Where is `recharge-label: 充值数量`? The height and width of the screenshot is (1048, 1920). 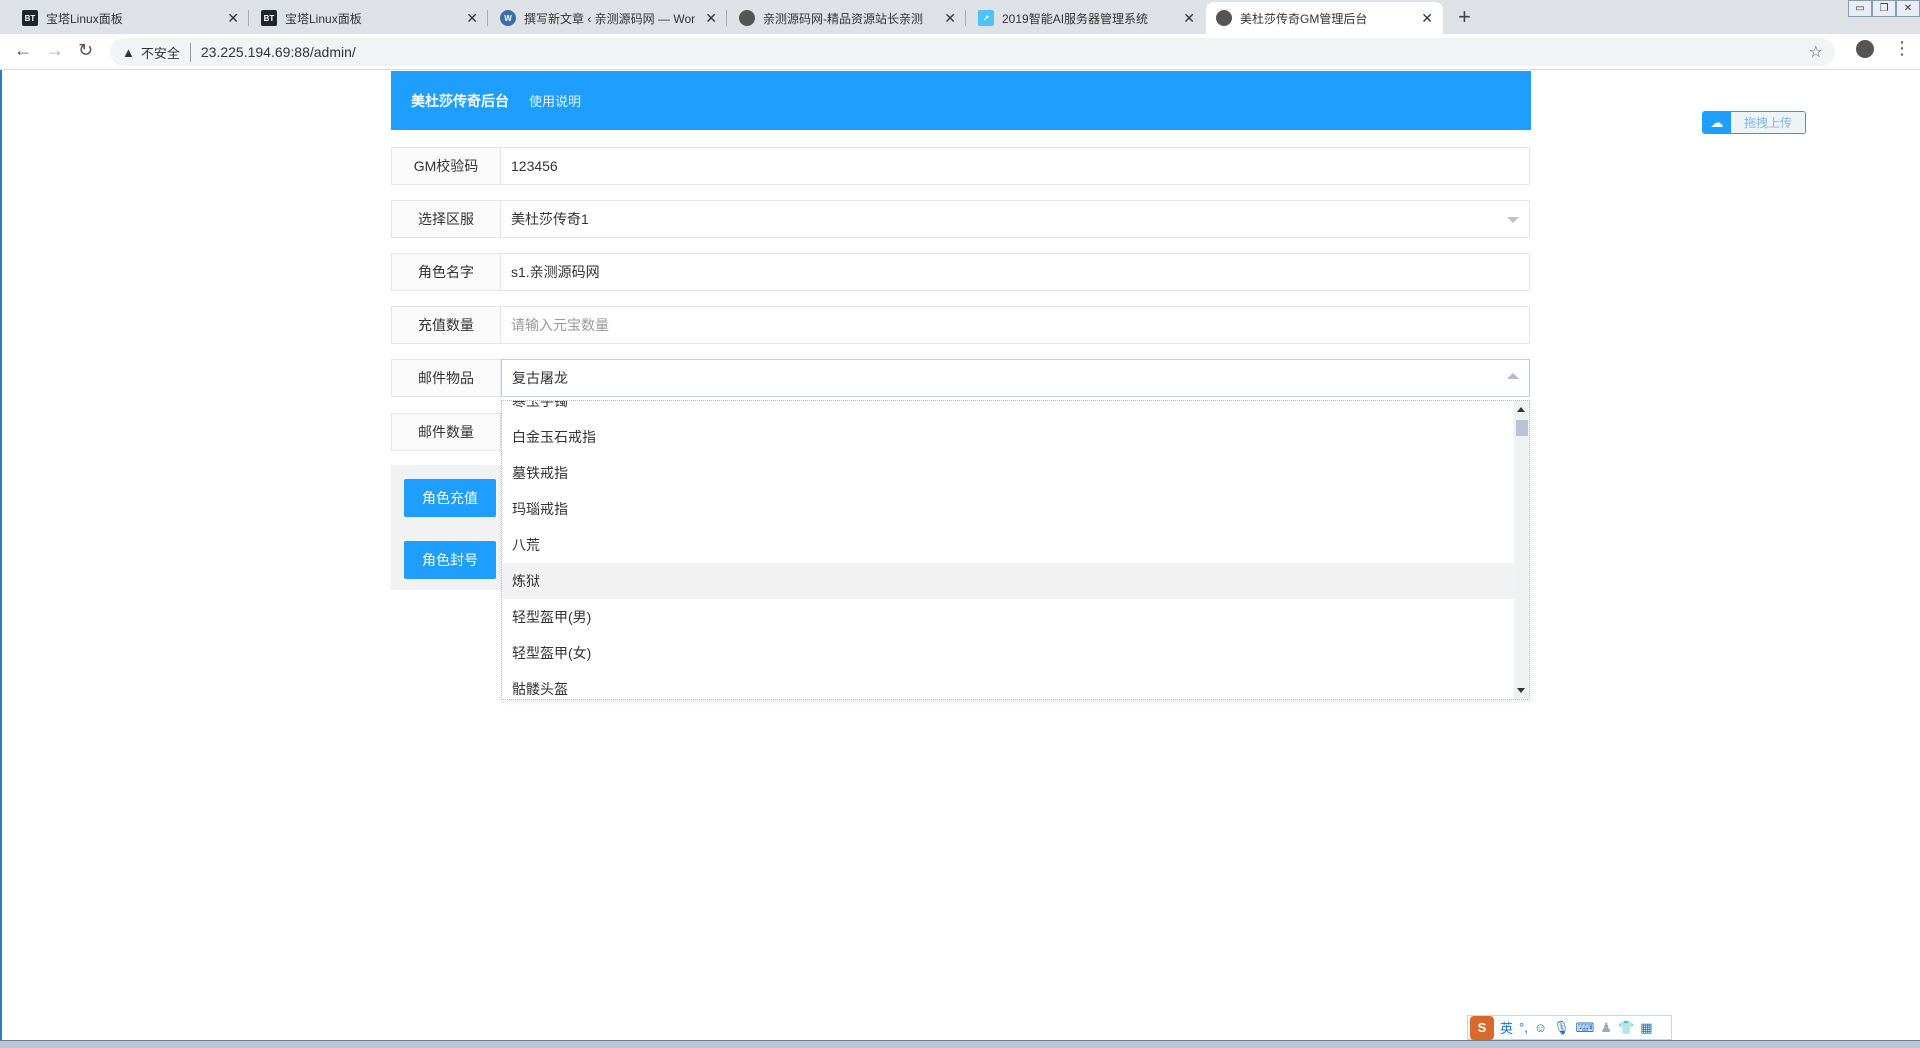 recharge-label: 充值数量 is located at coordinates (446, 325).